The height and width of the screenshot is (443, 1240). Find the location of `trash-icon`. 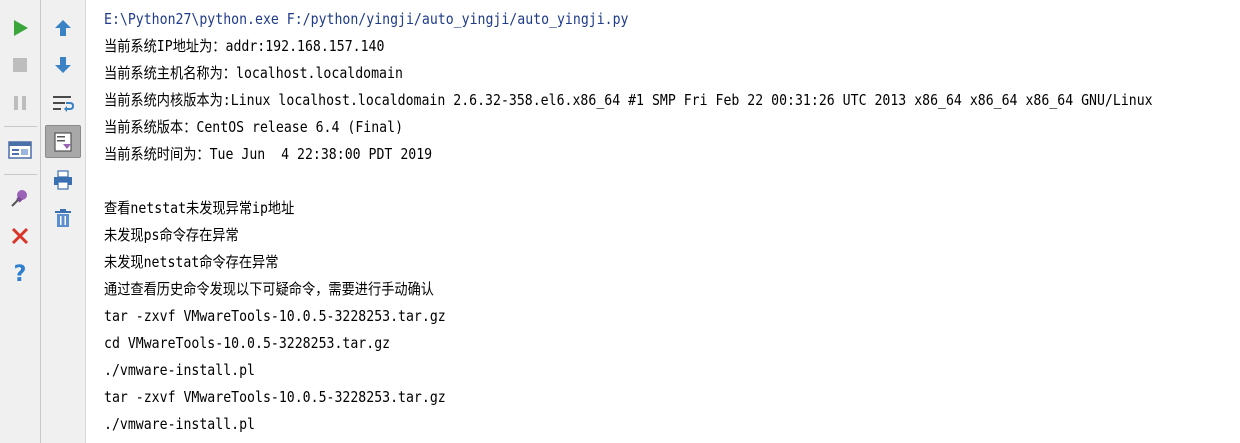

trash-icon is located at coordinates (63, 218).